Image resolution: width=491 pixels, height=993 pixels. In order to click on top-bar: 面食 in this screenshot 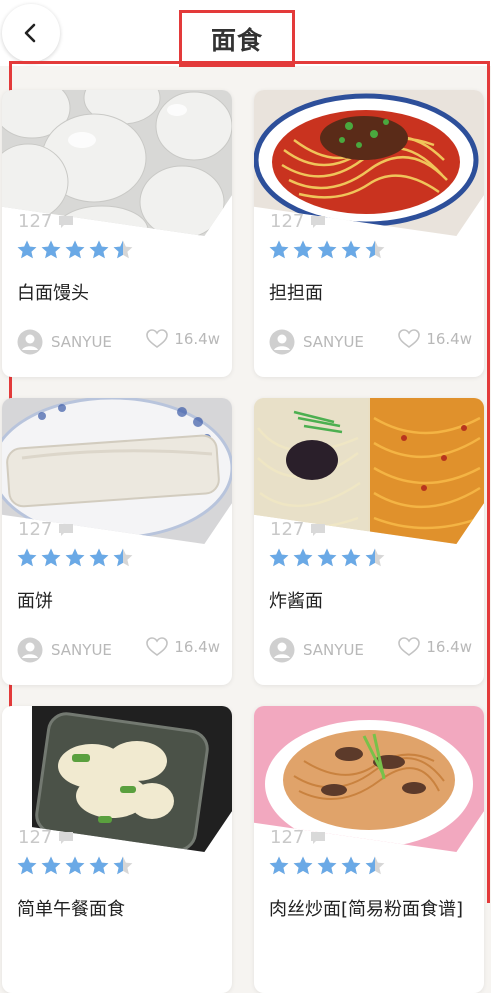, I will do `click(245, 33)`.